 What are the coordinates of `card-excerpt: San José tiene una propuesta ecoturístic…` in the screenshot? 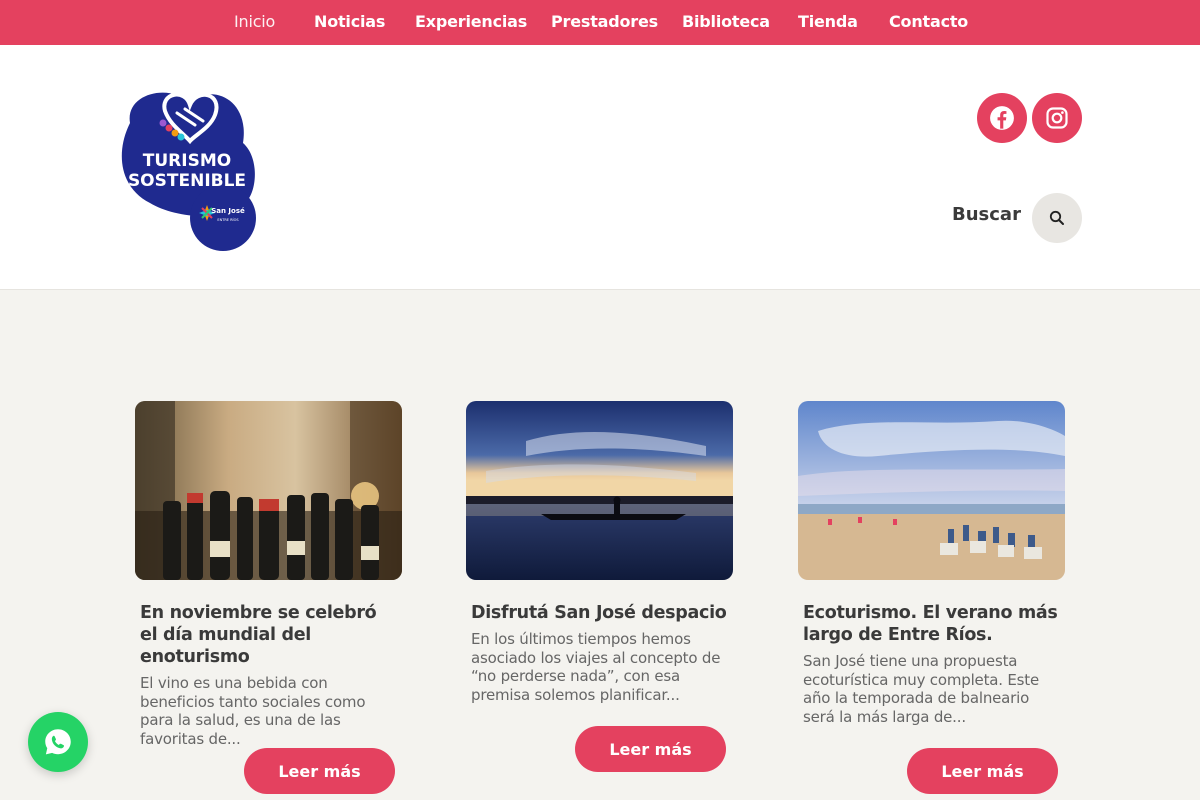 It's located at (921, 689).